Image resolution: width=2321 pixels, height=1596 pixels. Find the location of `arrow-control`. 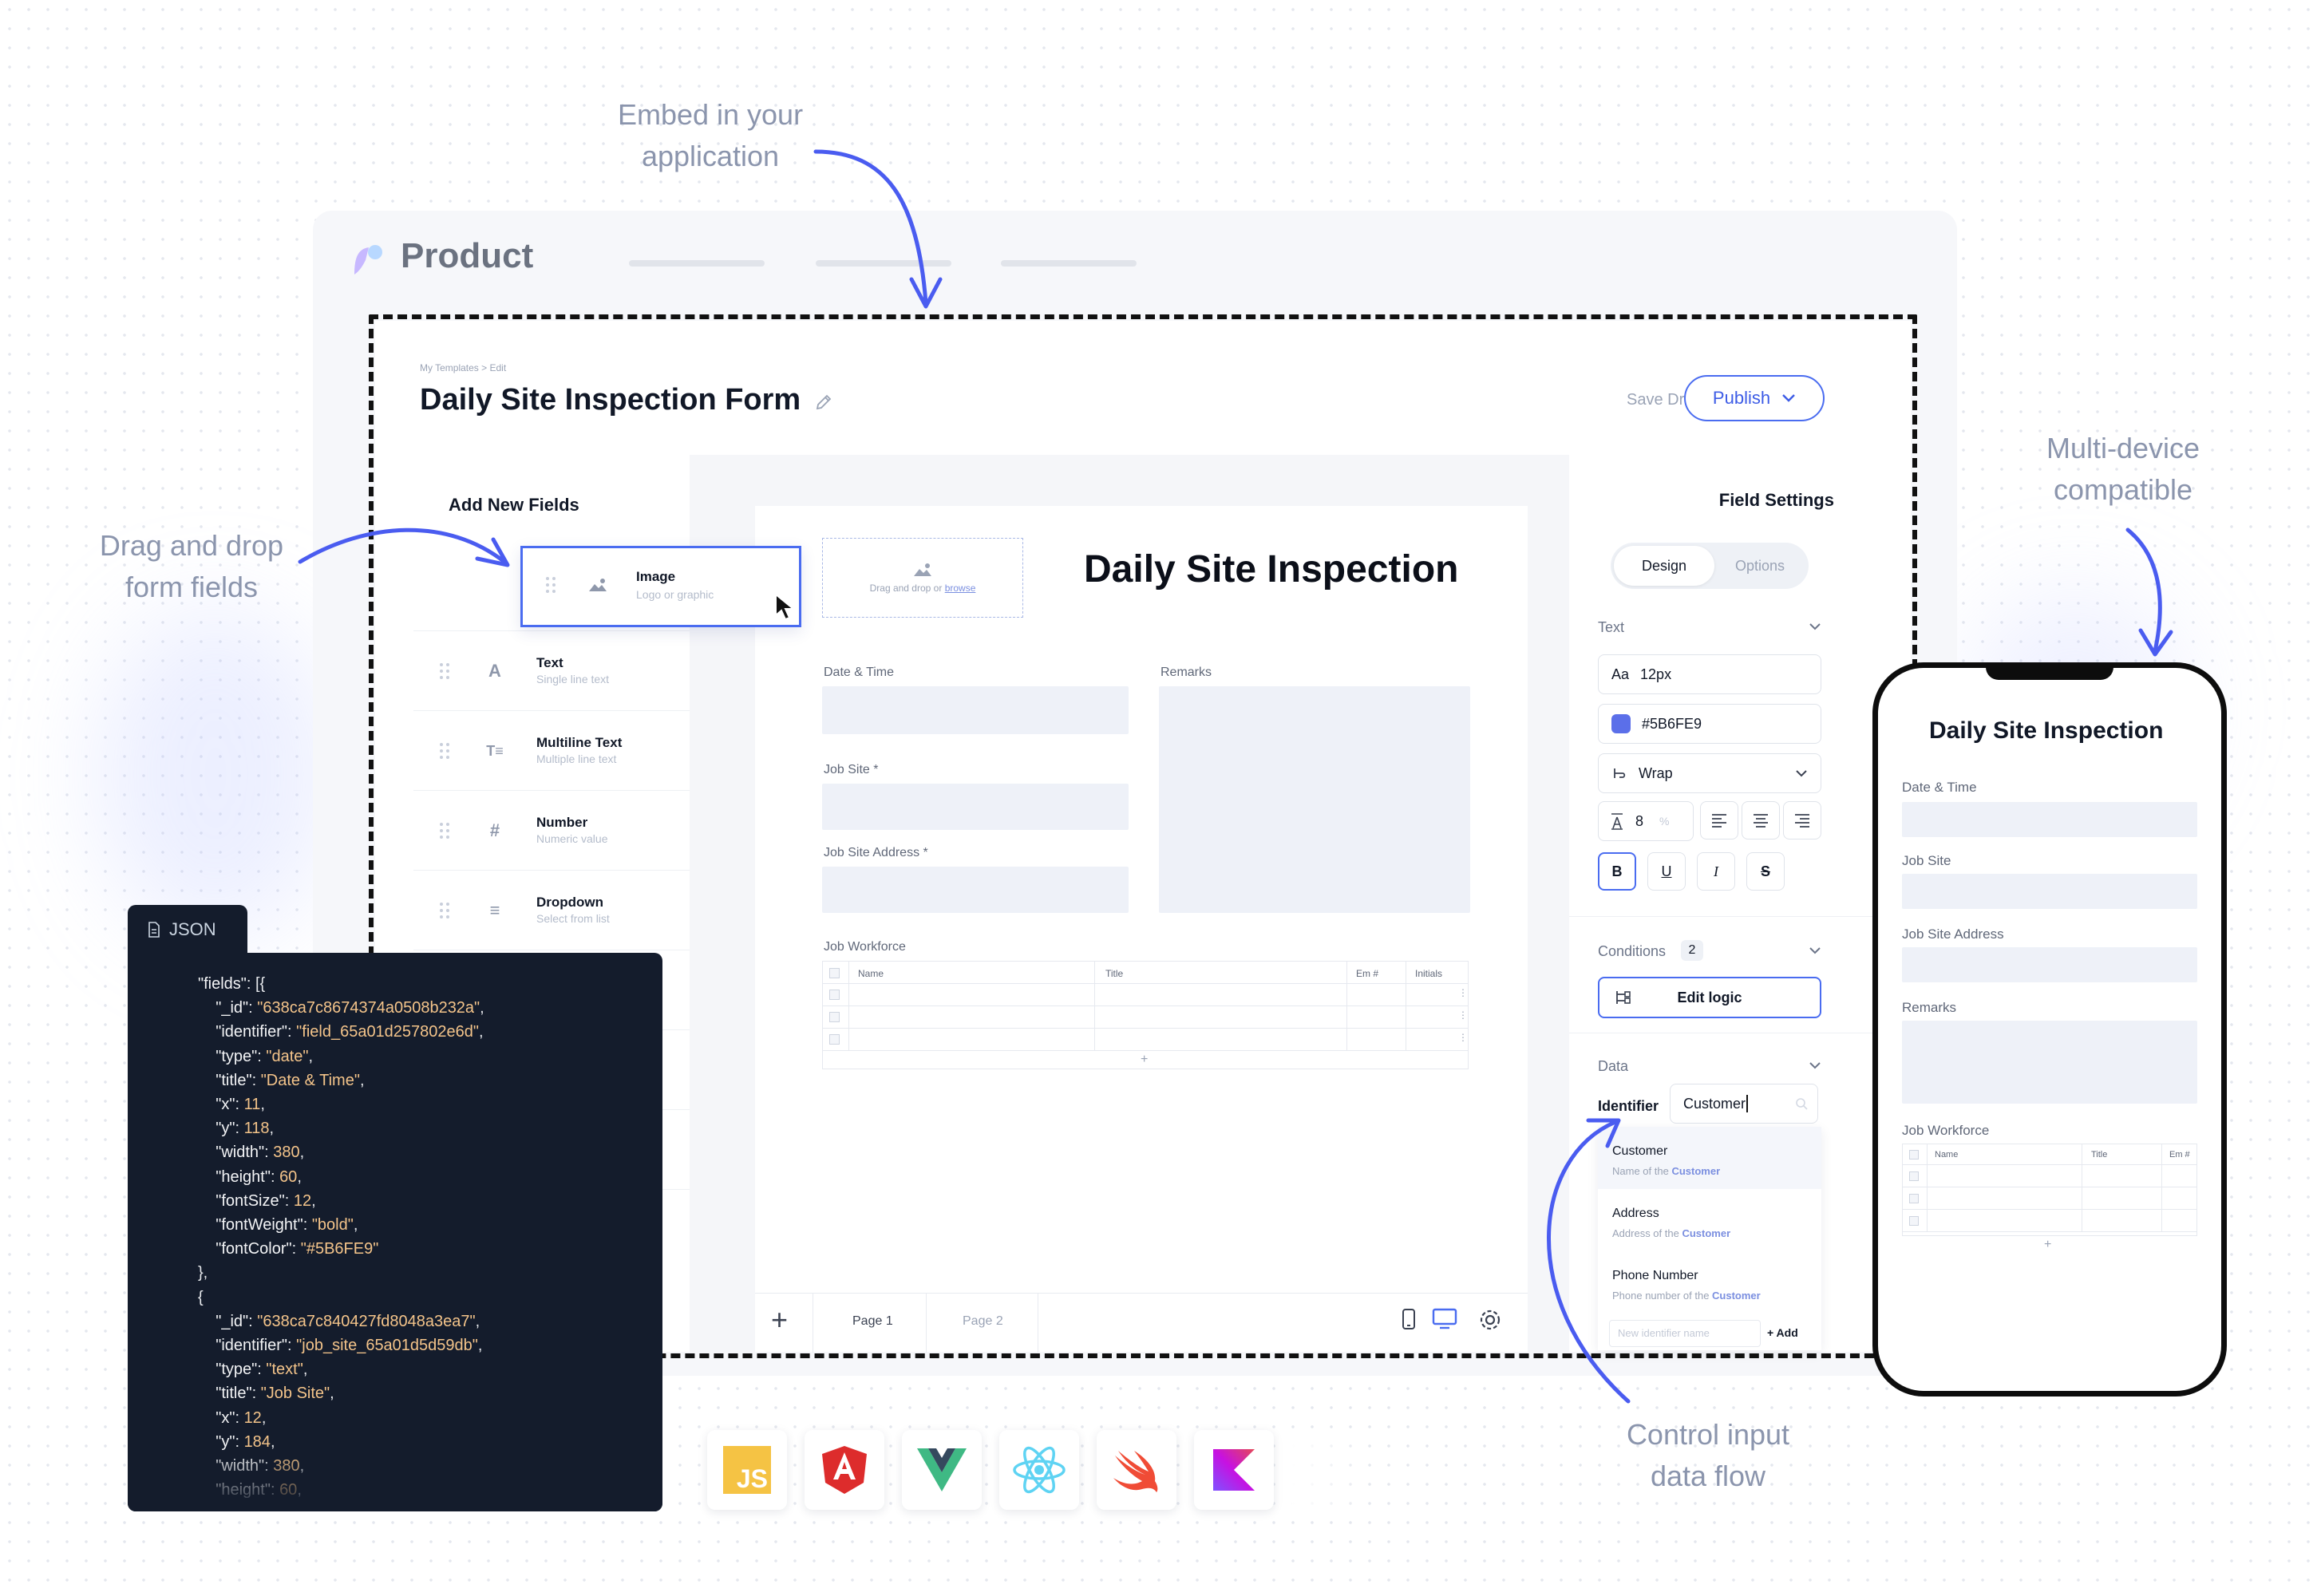

arrow-control is located at coordinates (1589, 1262).